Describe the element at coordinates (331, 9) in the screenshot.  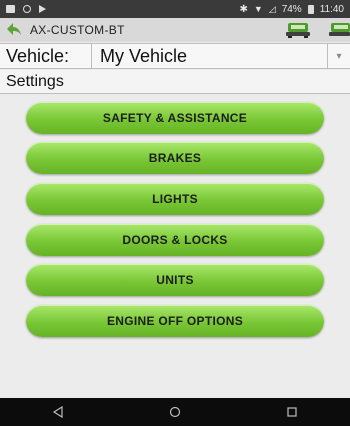
I see `clock: 11:40` at that location.